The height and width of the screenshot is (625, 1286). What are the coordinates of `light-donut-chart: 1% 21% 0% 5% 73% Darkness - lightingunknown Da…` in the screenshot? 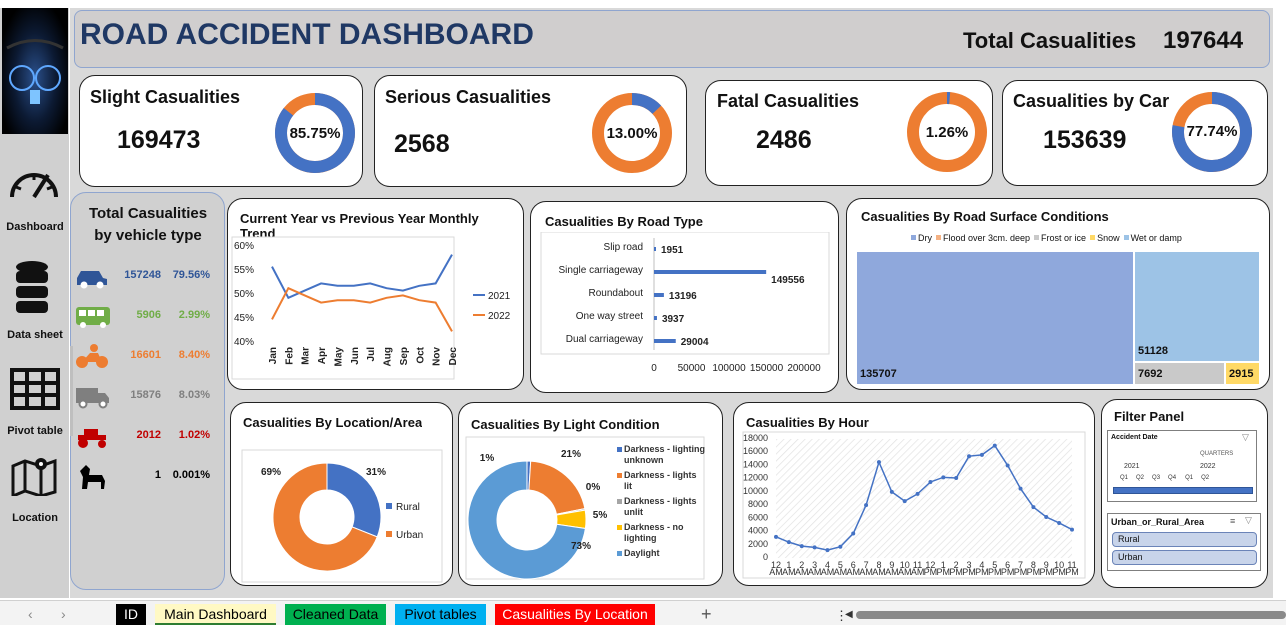 It's located at (585, 508).